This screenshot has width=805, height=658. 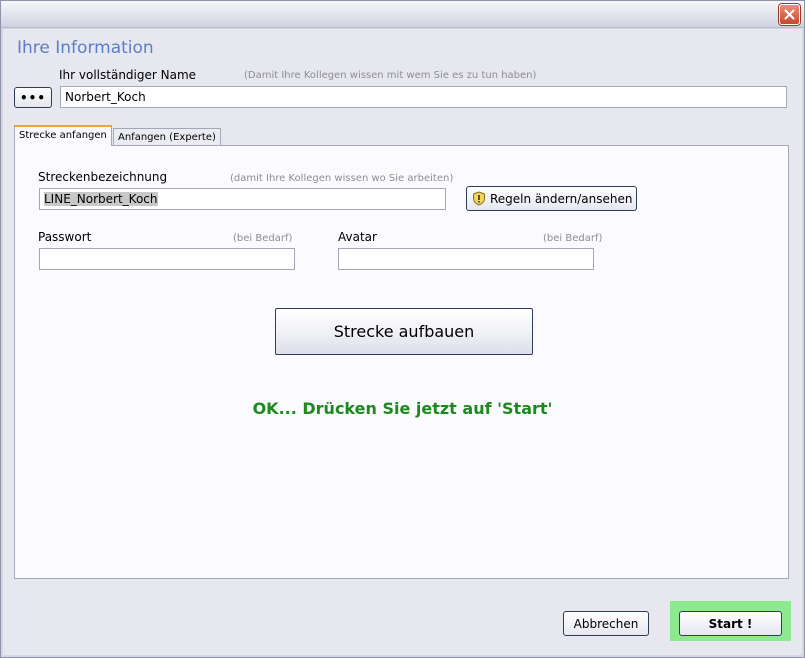 I want to click on avatar-input, so click(x=466, y=259).